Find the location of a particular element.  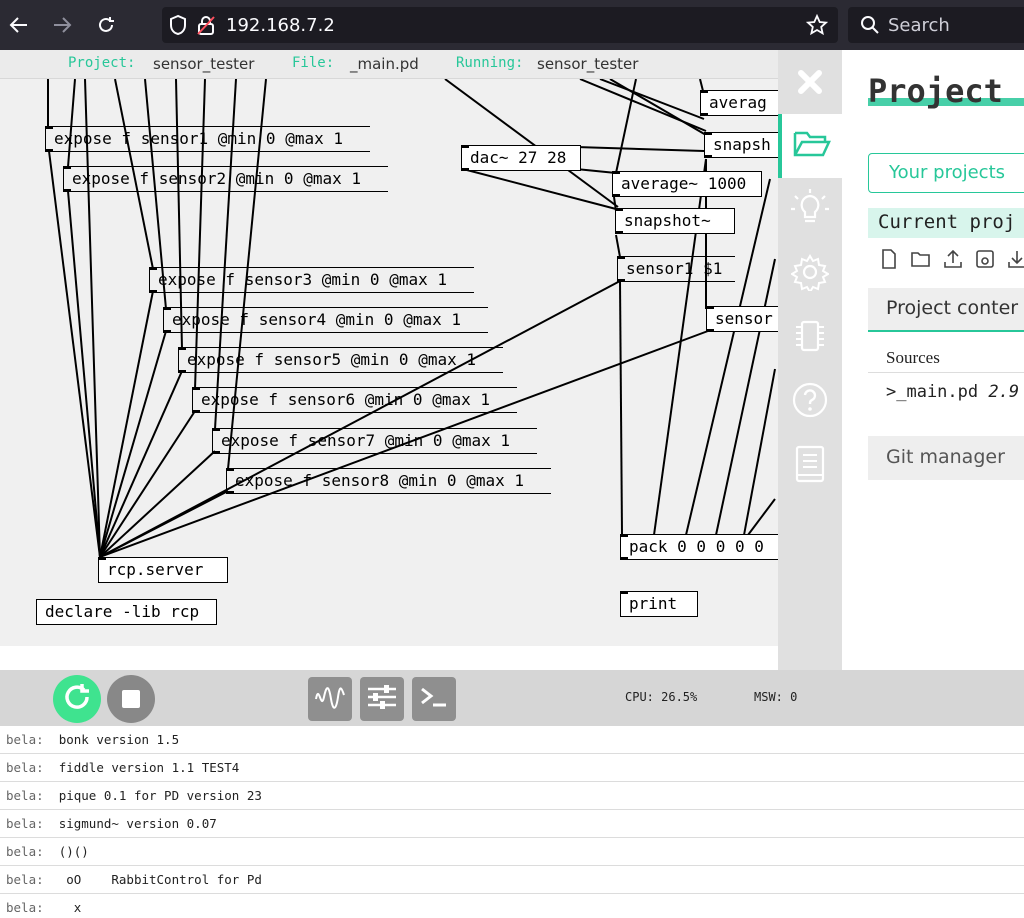

waveform-icon is located at coordinates (330, 699).